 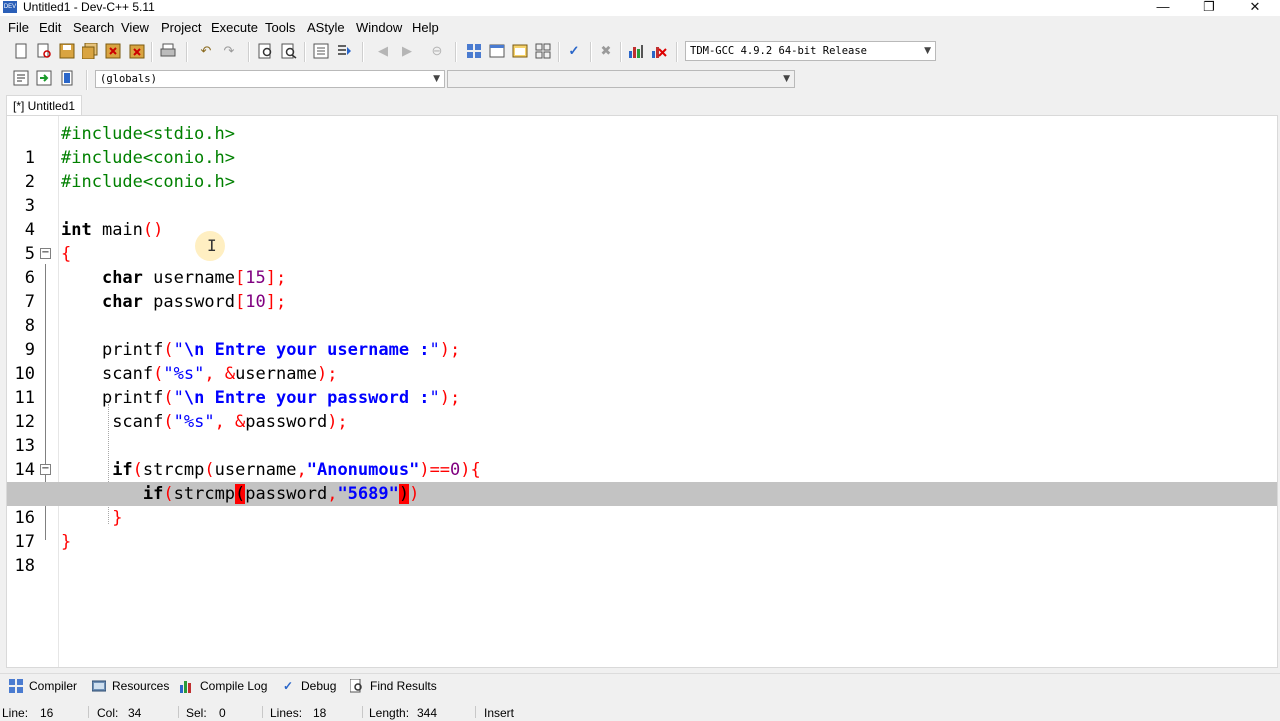 I want to click on tab-find-results: Find Results, so click(x=393, y=686).